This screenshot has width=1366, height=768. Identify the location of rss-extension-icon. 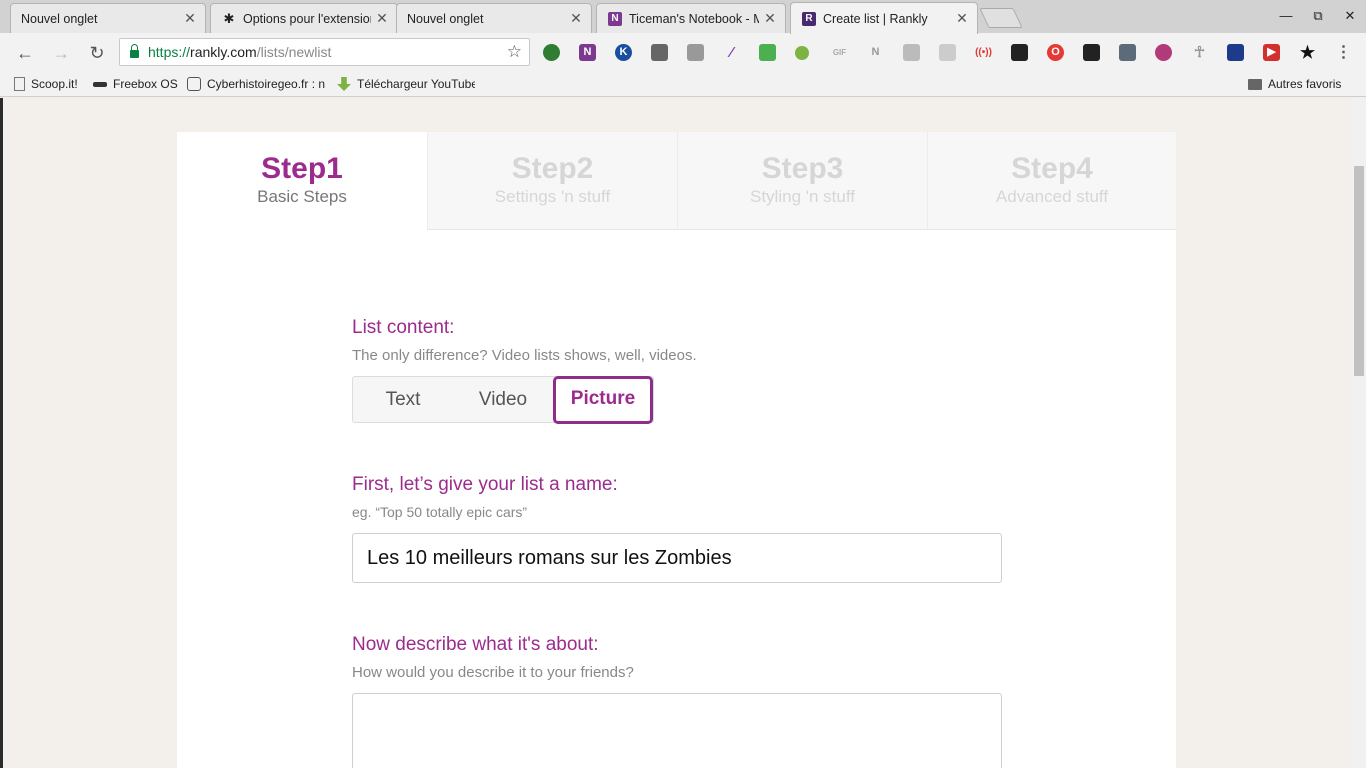
(947, 52).